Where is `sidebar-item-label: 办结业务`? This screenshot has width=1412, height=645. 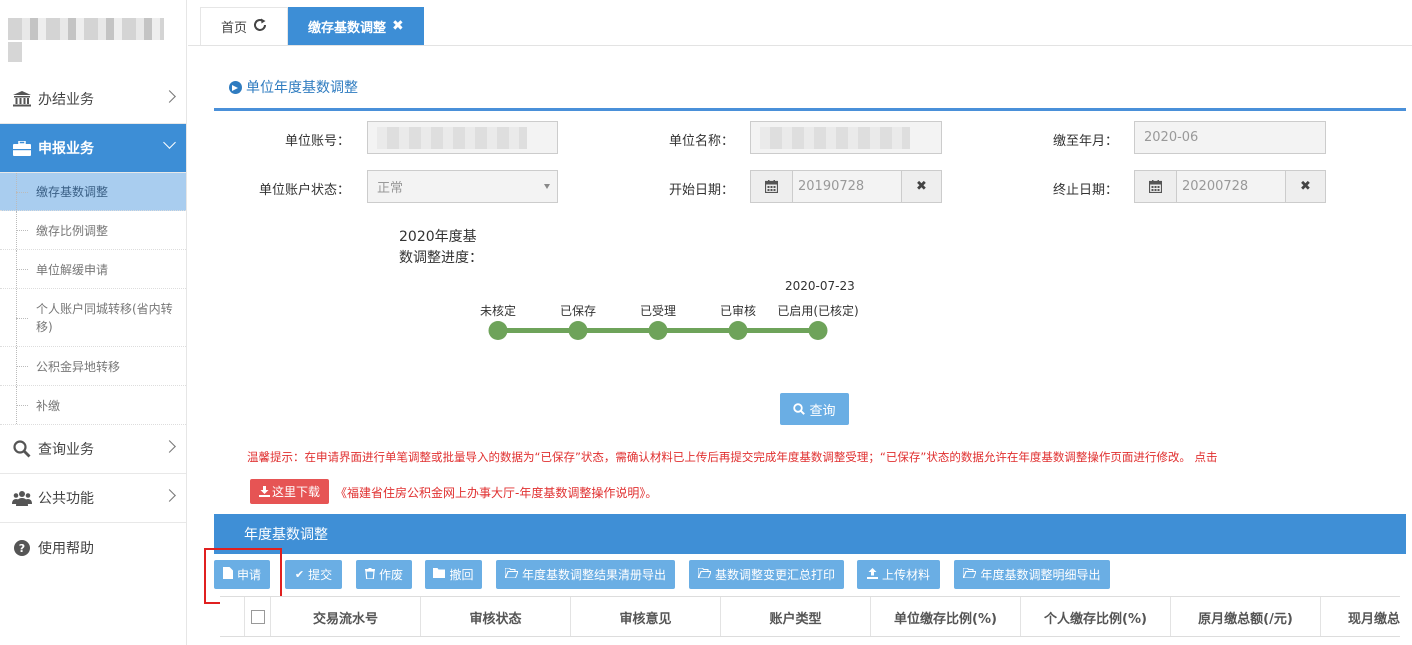 sidebar-item-label: 办结业务 is located at coordinates (66, 100).